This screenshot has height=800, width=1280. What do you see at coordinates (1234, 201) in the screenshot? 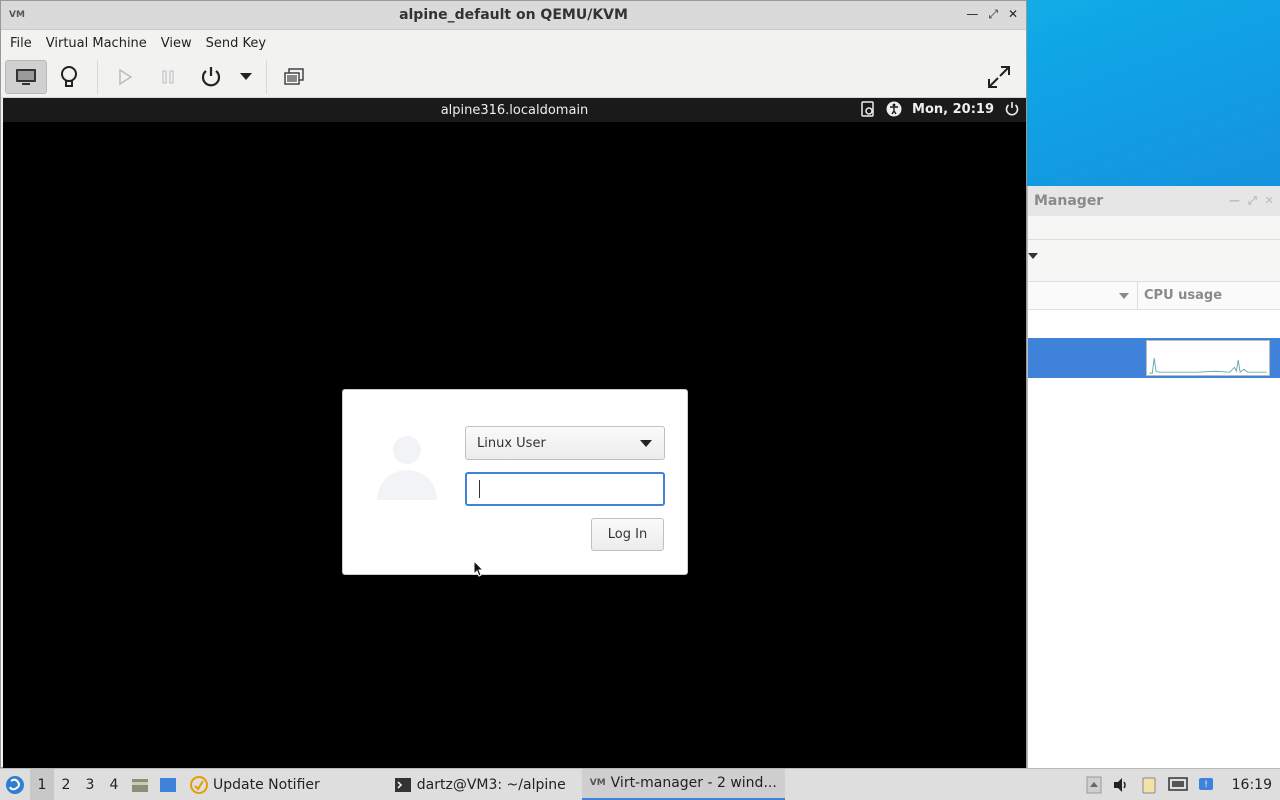
I see `minimize-icon: —` at bounding box center [1234, 201].